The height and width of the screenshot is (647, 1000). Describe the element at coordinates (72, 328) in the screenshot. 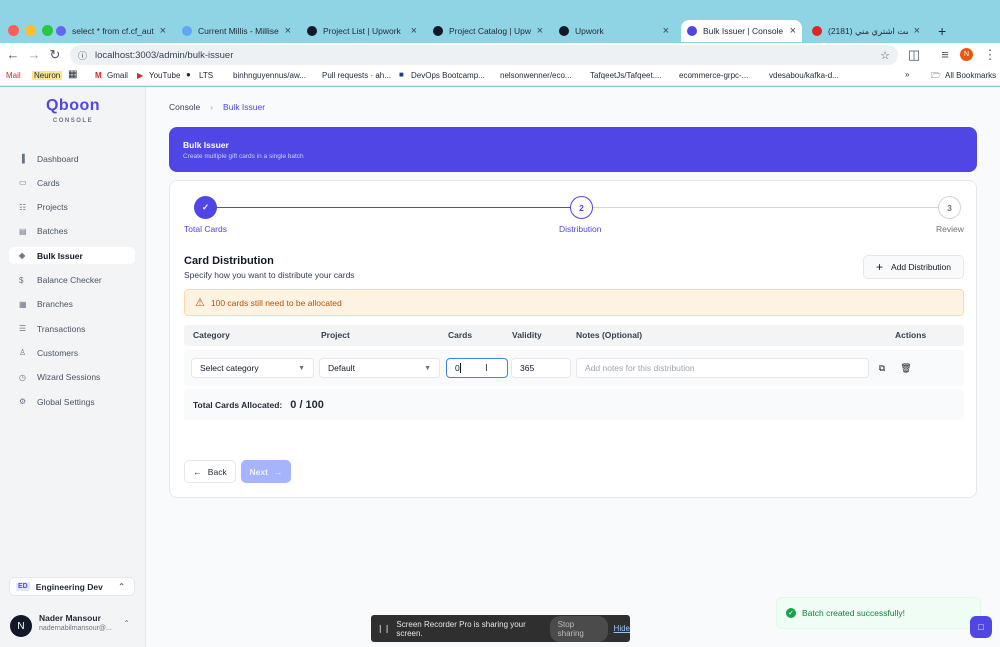

I see `sidebar-item-transactions: ☰ Transactions` at that location.